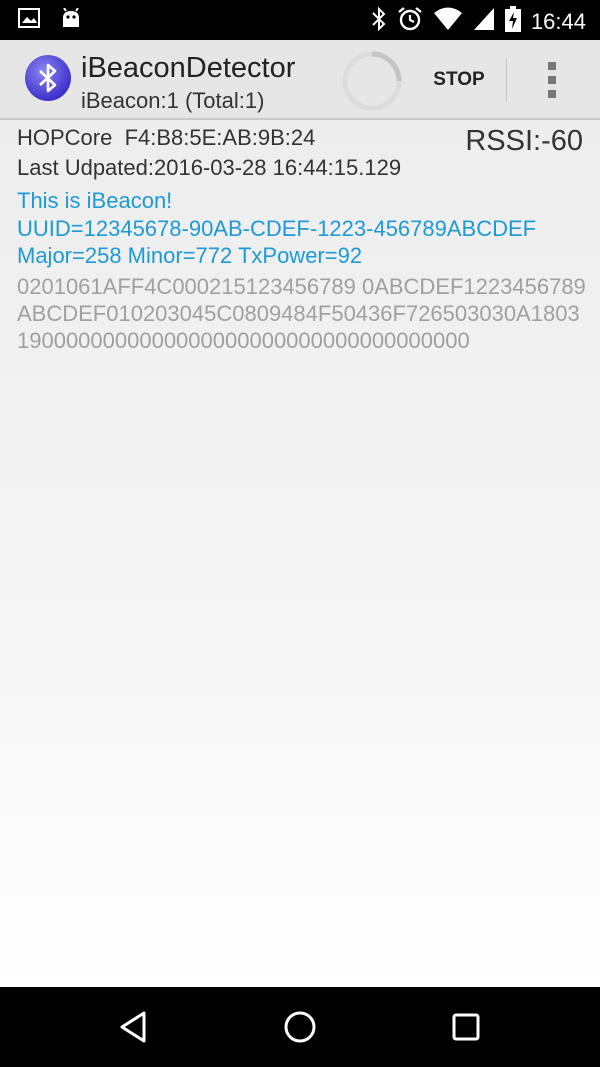  What do you see at coordinates (506, 80) in the screenshot?
I see `action-bar-divider` at bounding box center [506, 80].